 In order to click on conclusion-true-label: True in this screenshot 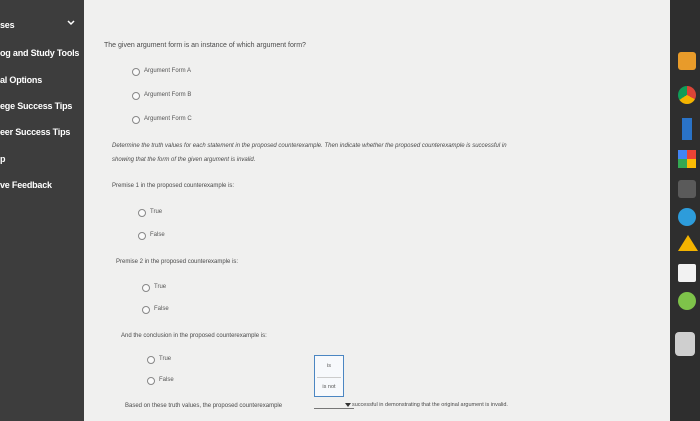, I will do `click(165, 359)`.